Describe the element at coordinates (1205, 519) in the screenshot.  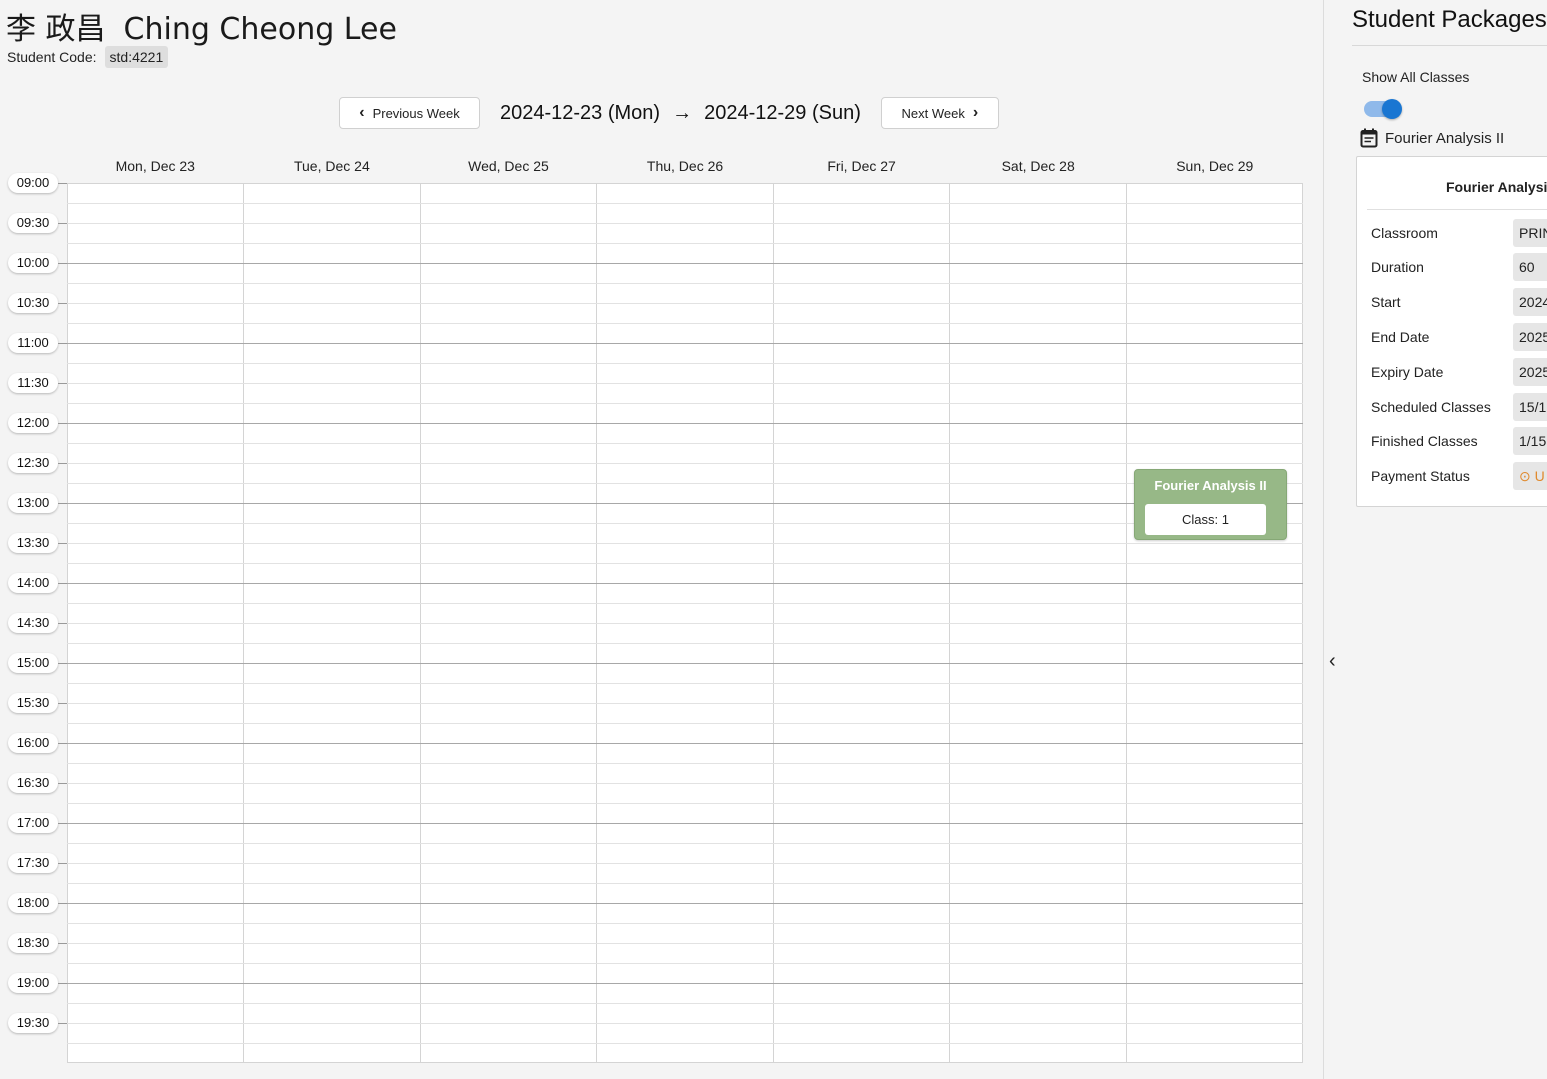
I see `event-class-badge: Class: 1` at that location.